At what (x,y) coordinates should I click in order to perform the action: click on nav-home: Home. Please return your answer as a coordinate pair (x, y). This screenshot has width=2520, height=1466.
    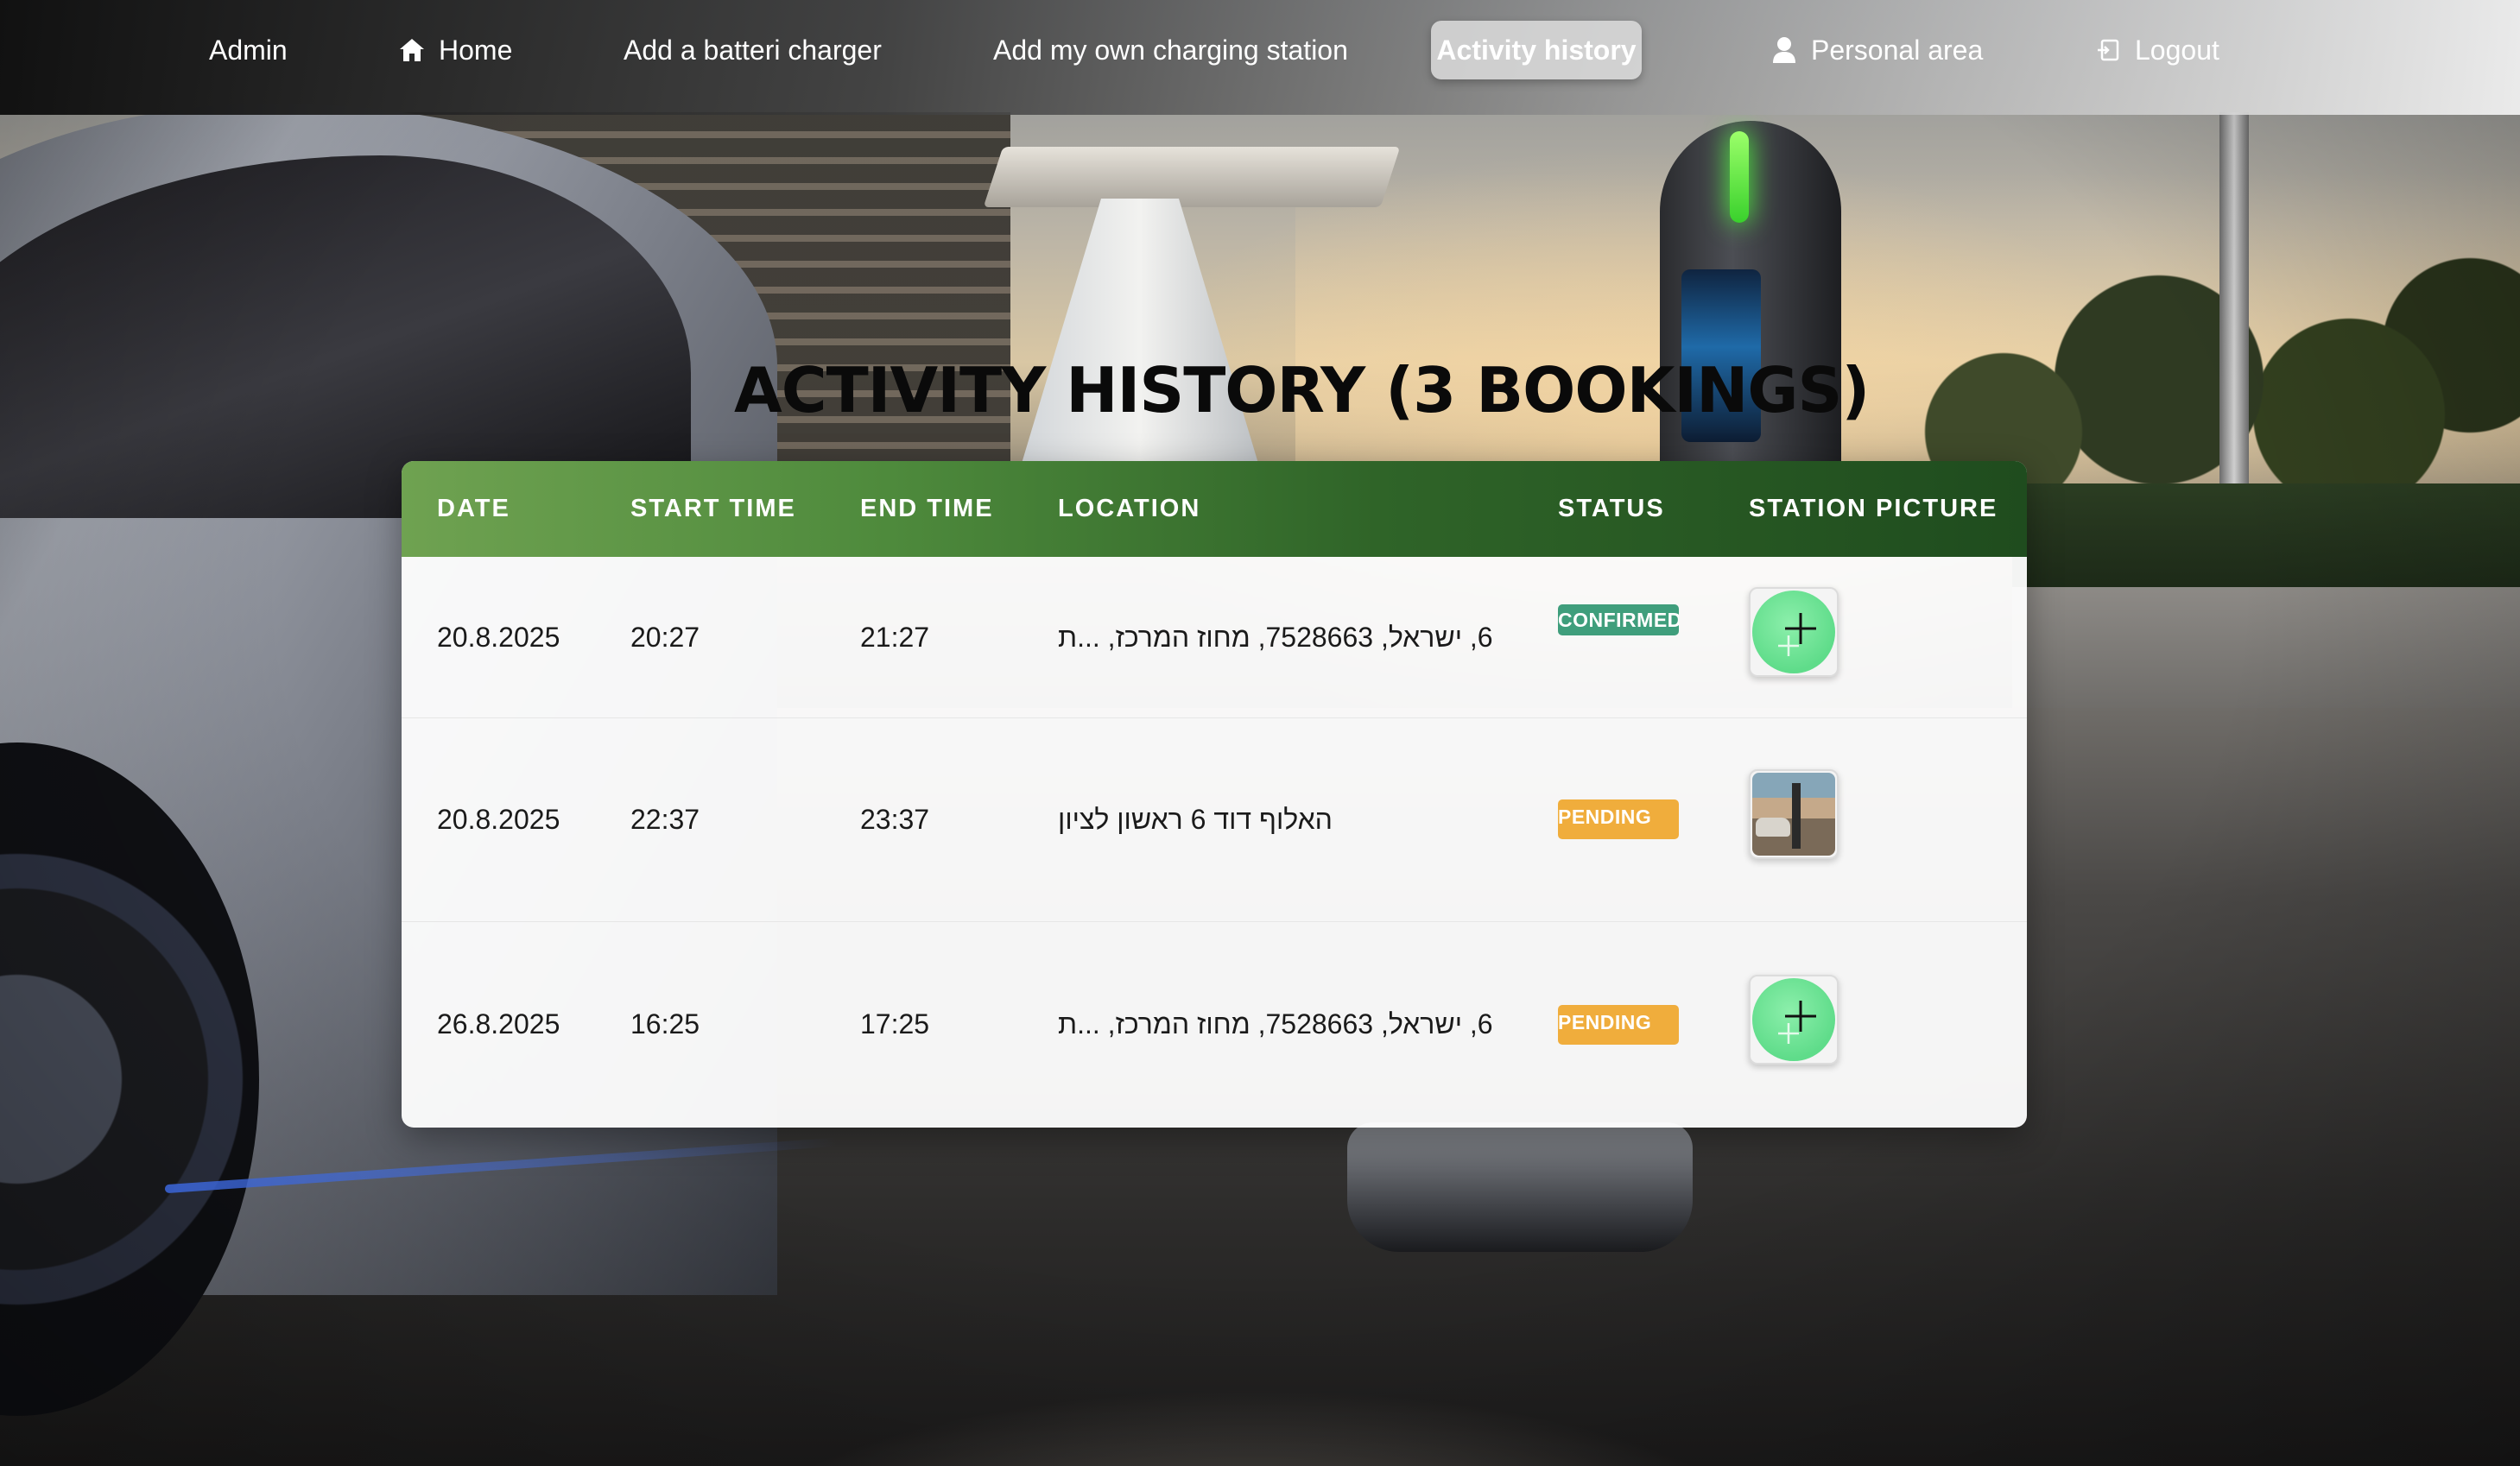
    Looking at the image, I should click on (455, 50).